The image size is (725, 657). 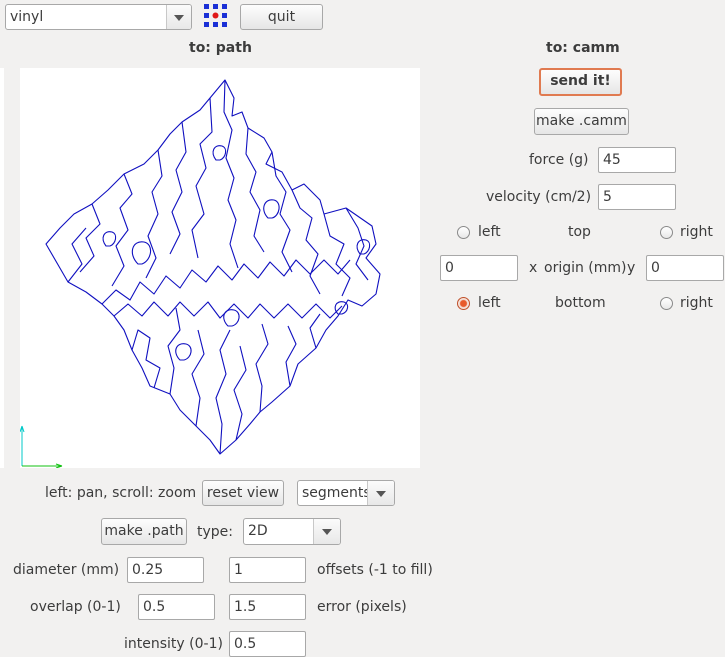 What do you see at coordinates (75, 607) in the screenshot?
I see `overlap-label: overlap (0-1)` at bounding box center [75, 607].